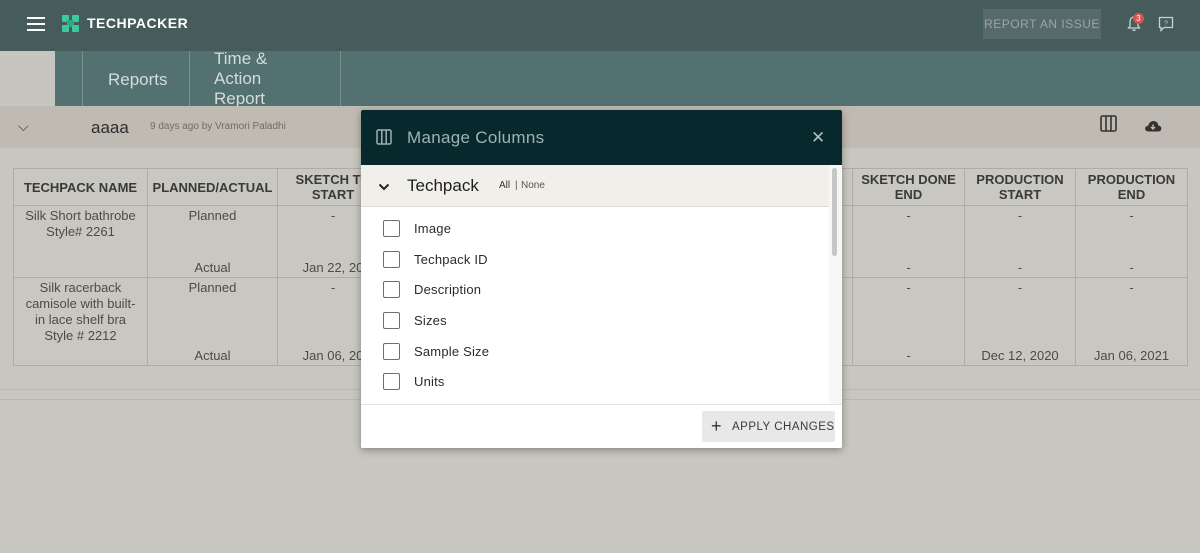  Describe the element at coordinates (601, 137) in the screenshot. I see `dialog-header: Manage Columns ✕` at that location.